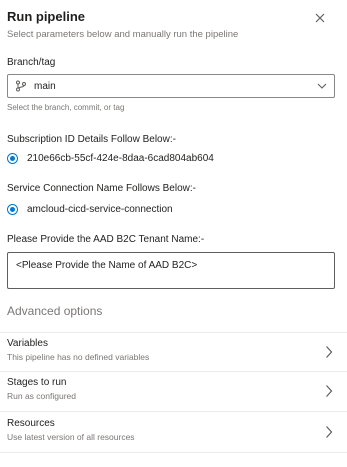  I want to click on branch-hint: Select the branch, commit, or tag, so click(66, 107).